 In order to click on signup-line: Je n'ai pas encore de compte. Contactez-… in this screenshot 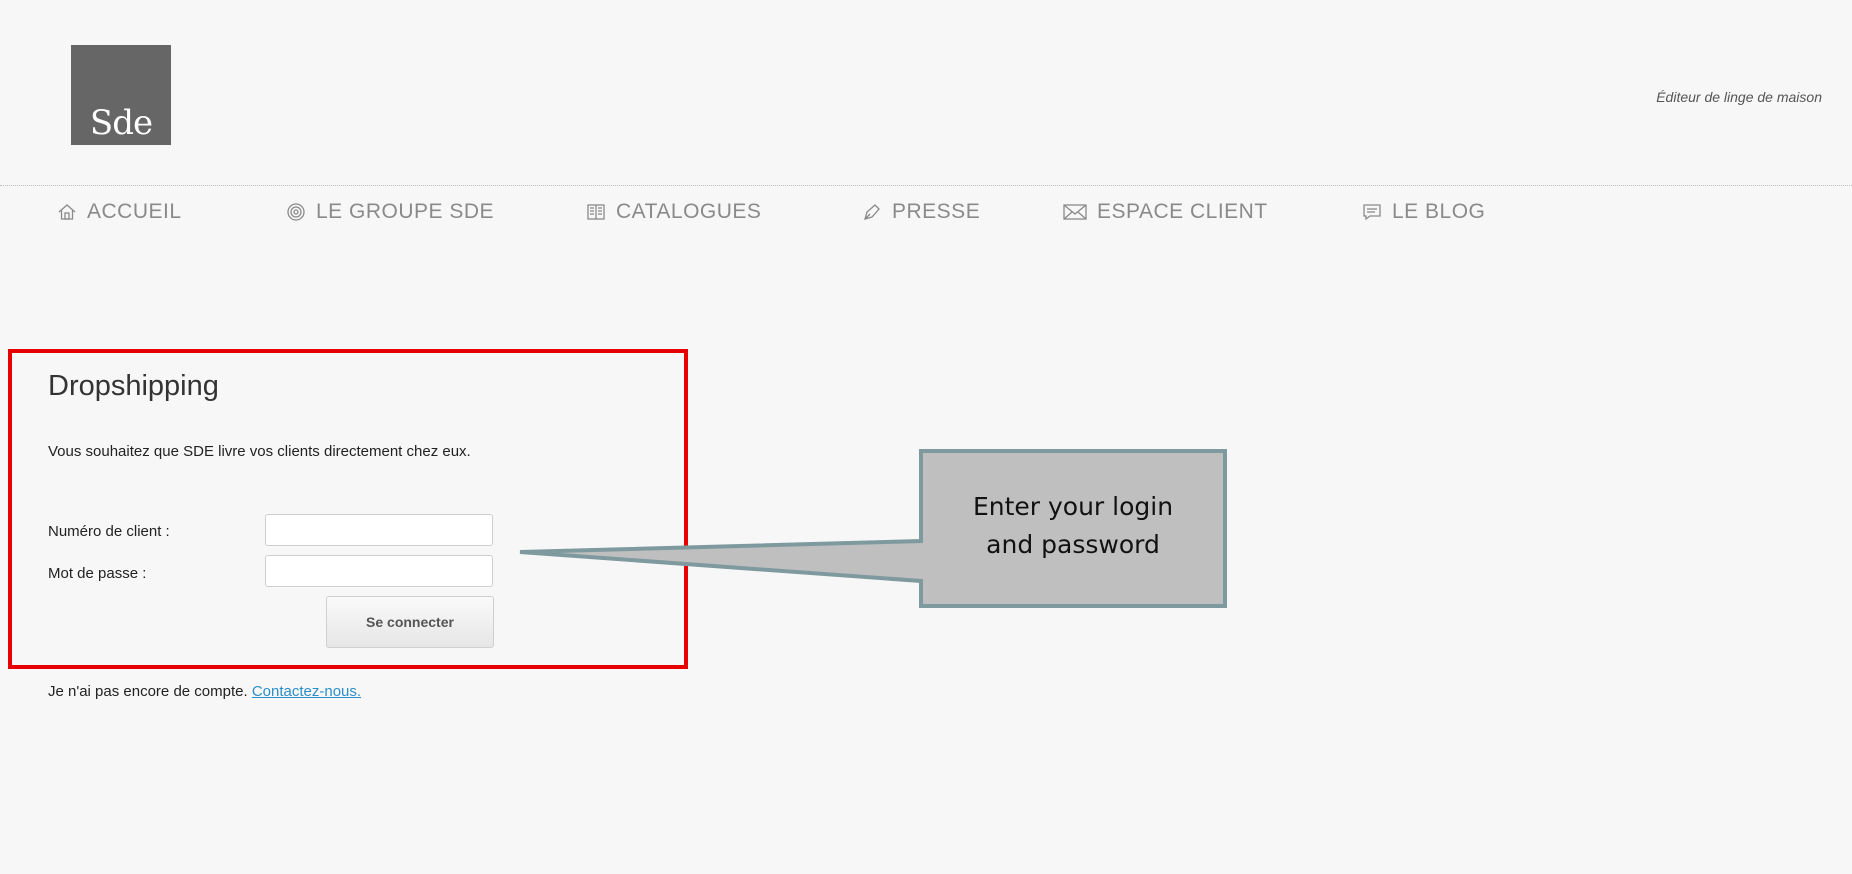, I will do `click(204, 691)`.